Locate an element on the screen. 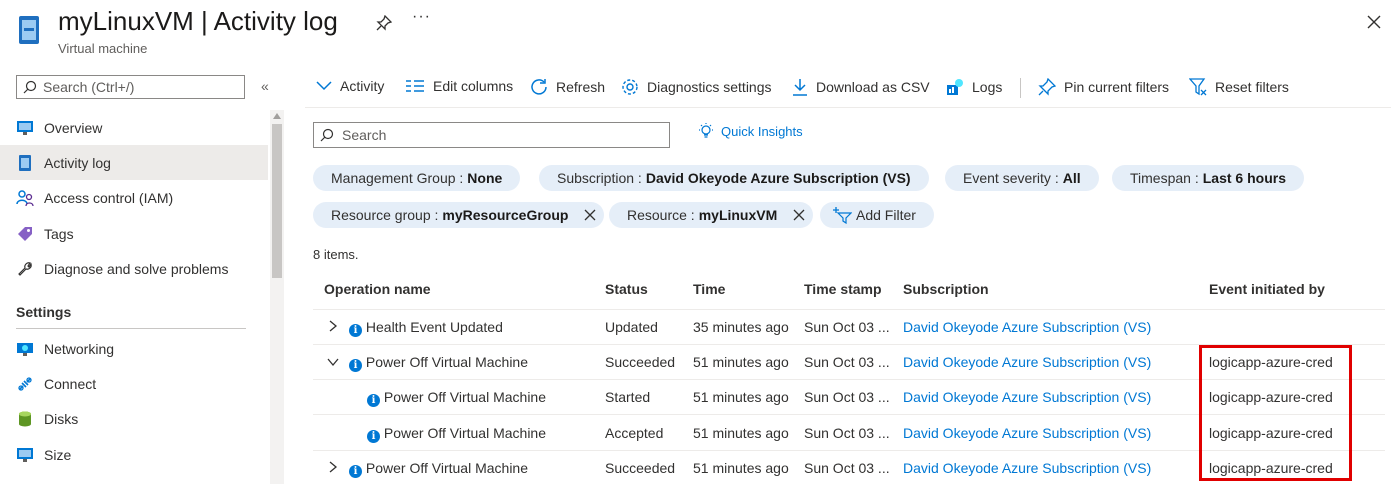  reset-filters-button: Reset filters is located at coordinates (1239, 87).